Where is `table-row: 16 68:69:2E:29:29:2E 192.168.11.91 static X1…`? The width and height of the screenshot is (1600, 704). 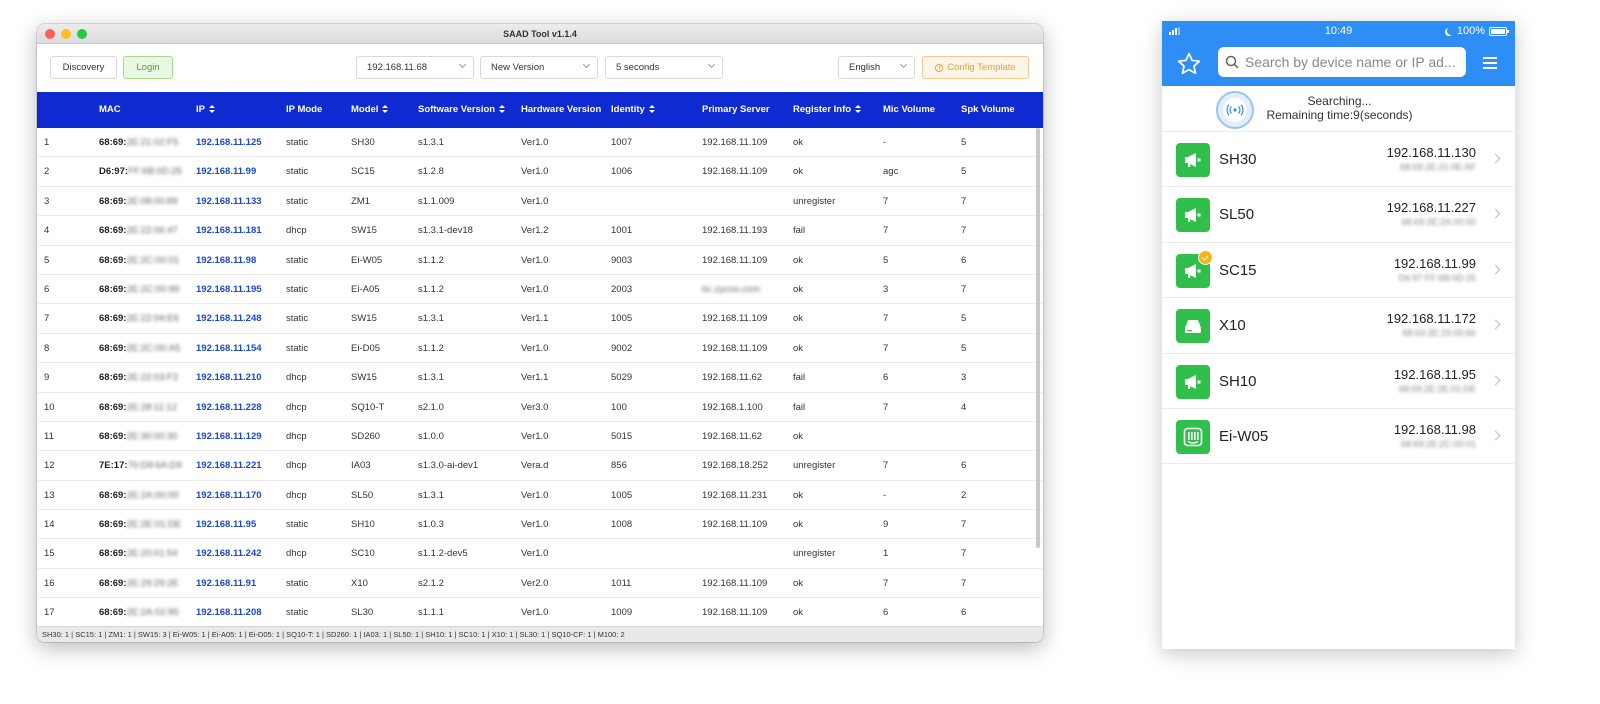 table-row: 16 68:69:2E:29:29:2E 192.168.11.91 static X1… is located at coordinates (540, 584).